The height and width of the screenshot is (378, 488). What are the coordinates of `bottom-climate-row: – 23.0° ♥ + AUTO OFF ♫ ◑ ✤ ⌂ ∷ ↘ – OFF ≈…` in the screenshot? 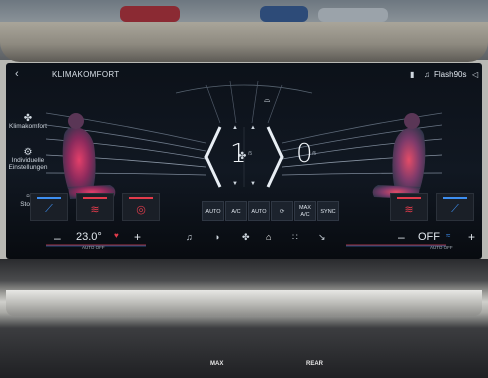 It's located at (244, 239).